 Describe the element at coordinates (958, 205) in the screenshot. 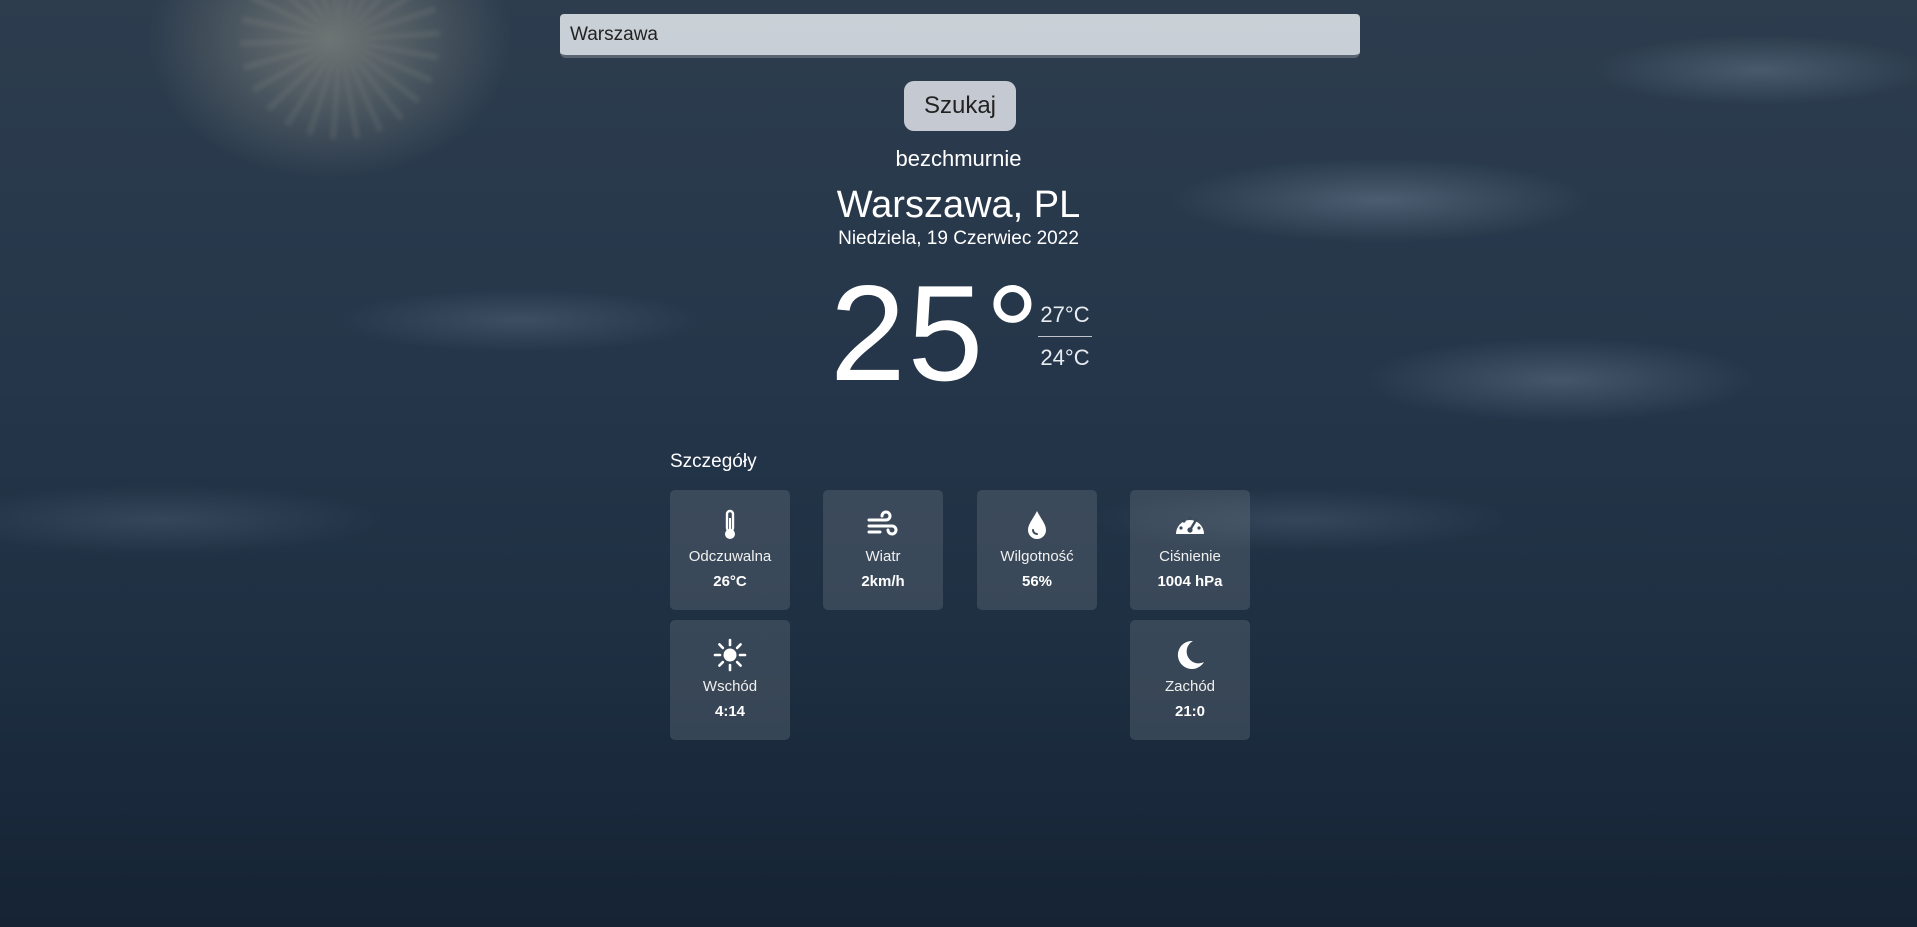

I see `city-name: Warszawa, PL` at that location.